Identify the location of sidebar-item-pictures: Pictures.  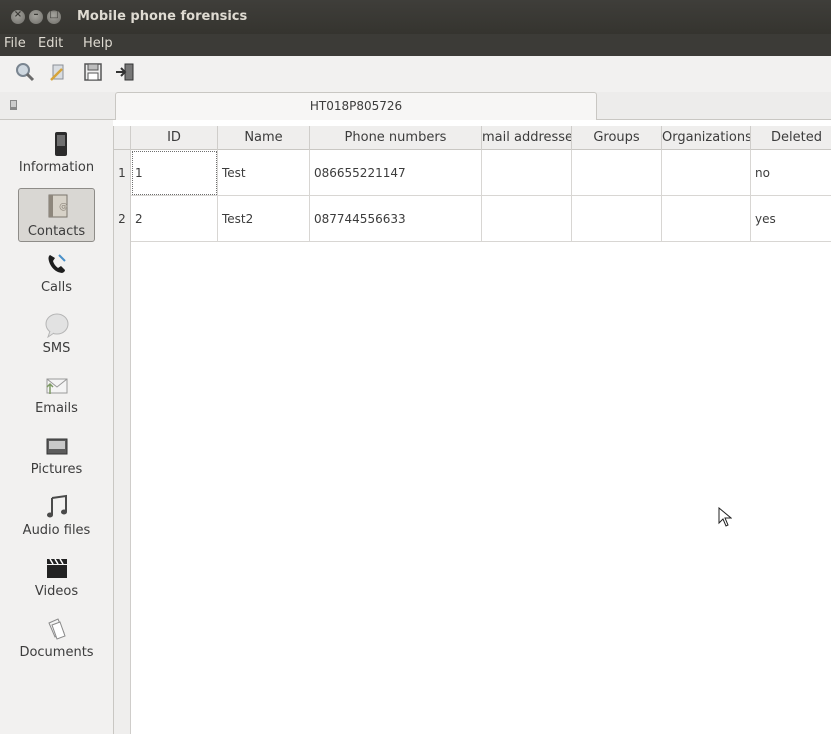
(56, 457).